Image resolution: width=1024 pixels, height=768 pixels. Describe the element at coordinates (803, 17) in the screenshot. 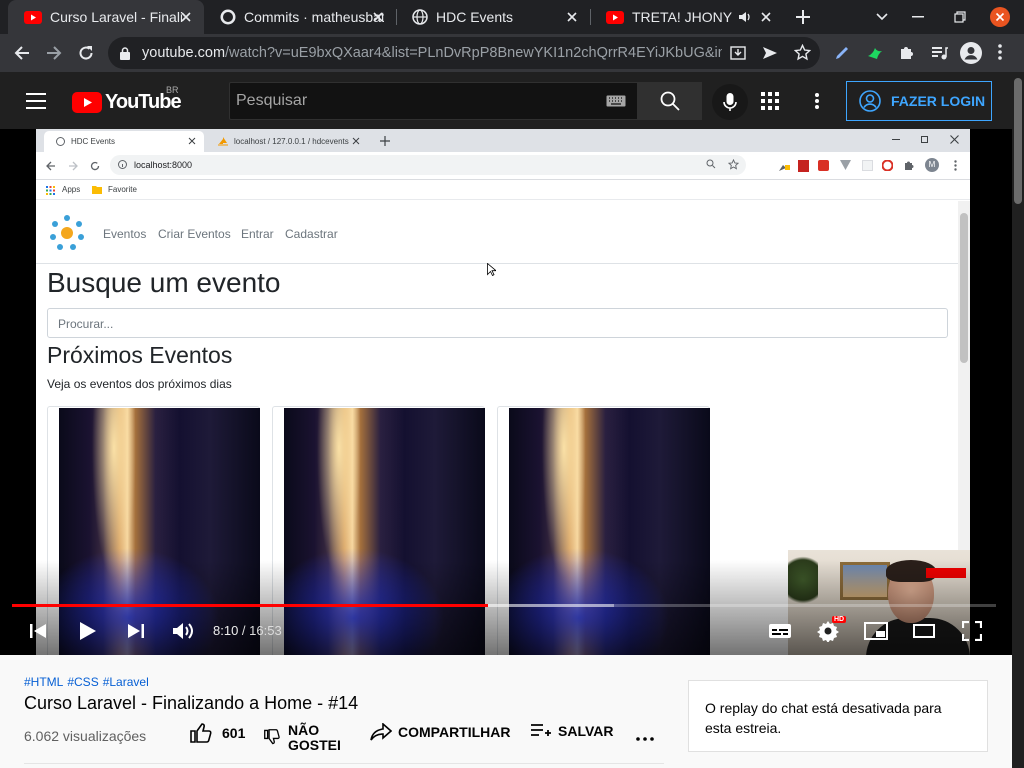

I see `new-tab-plus-icon` at that location.